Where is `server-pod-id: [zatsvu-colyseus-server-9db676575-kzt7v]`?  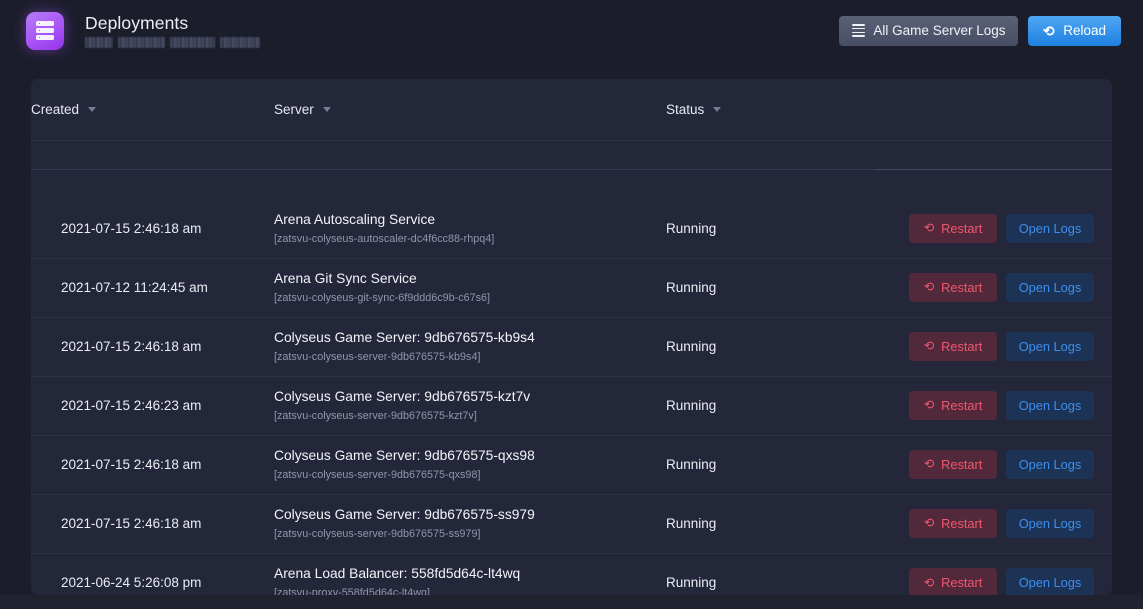 server-pod-id: [zatsvu-colyseus-server-9db676575-kzt7v] is located at coordinates (375, 416).